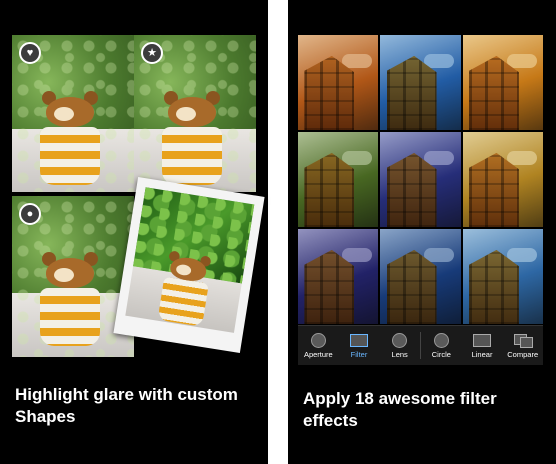  Describe the element at coordinates (482, 340) in the screenshot. I see `linear-icon` at that location.